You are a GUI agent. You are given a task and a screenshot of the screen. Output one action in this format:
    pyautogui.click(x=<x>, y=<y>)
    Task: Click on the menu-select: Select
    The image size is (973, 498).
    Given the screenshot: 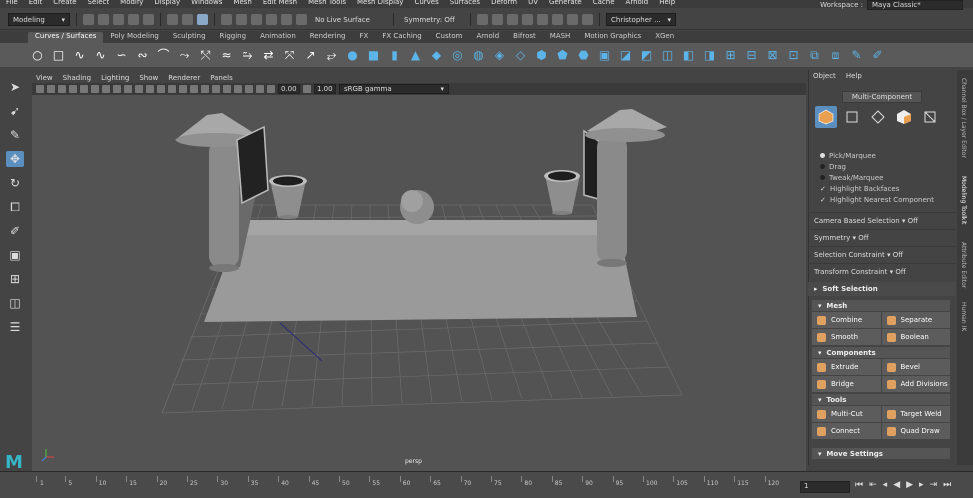 What is the action you would take?
    pyautogui.click(x=99, y=3)
    